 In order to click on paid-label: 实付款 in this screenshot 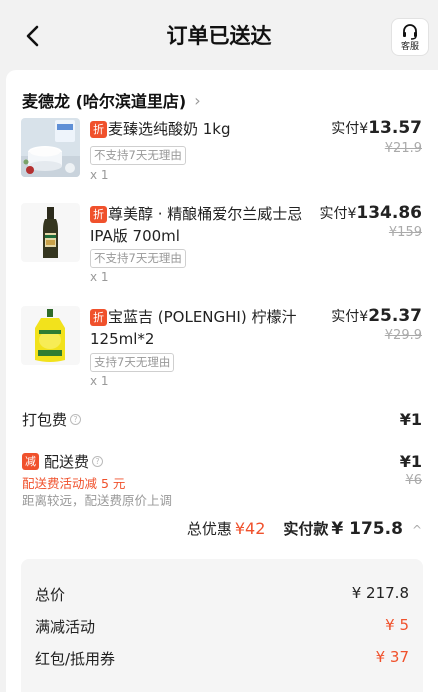, I will do `click(306, 529)`.